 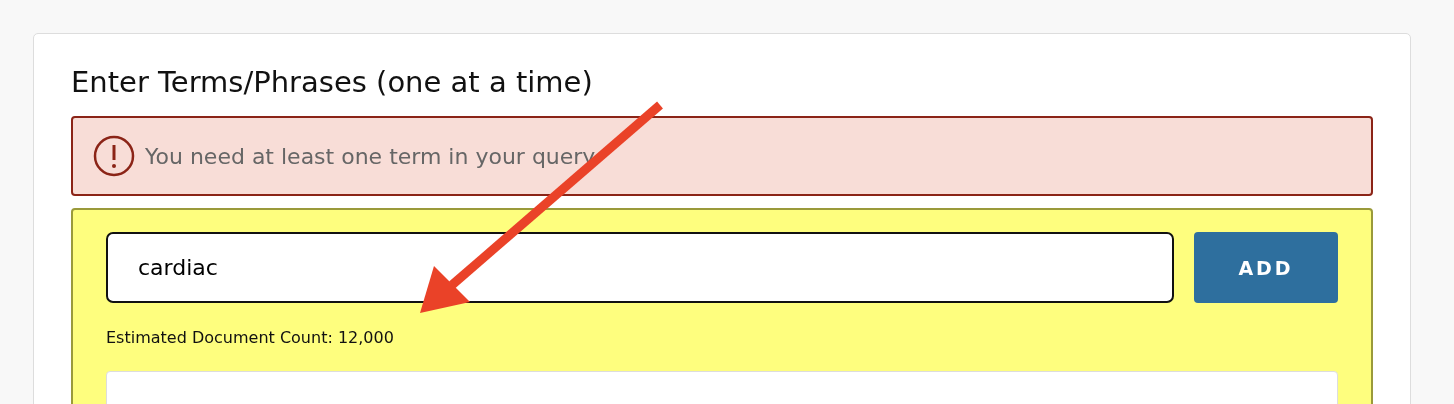 What do you see at coordinates (640, 267) in the screenshot?
I see `term-input-field: cardiac` at bounding box center [640, 267].